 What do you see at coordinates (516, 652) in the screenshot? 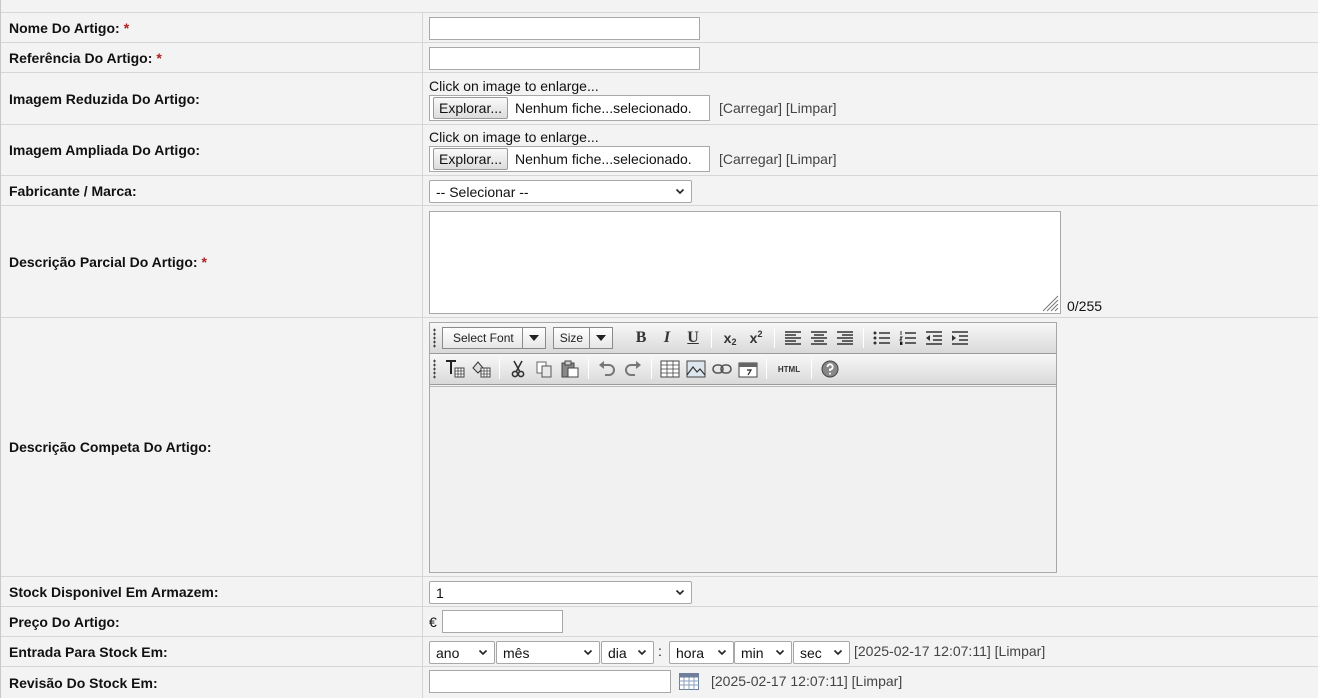
I see `month-selected: mês` at bounding box center [516, 652].